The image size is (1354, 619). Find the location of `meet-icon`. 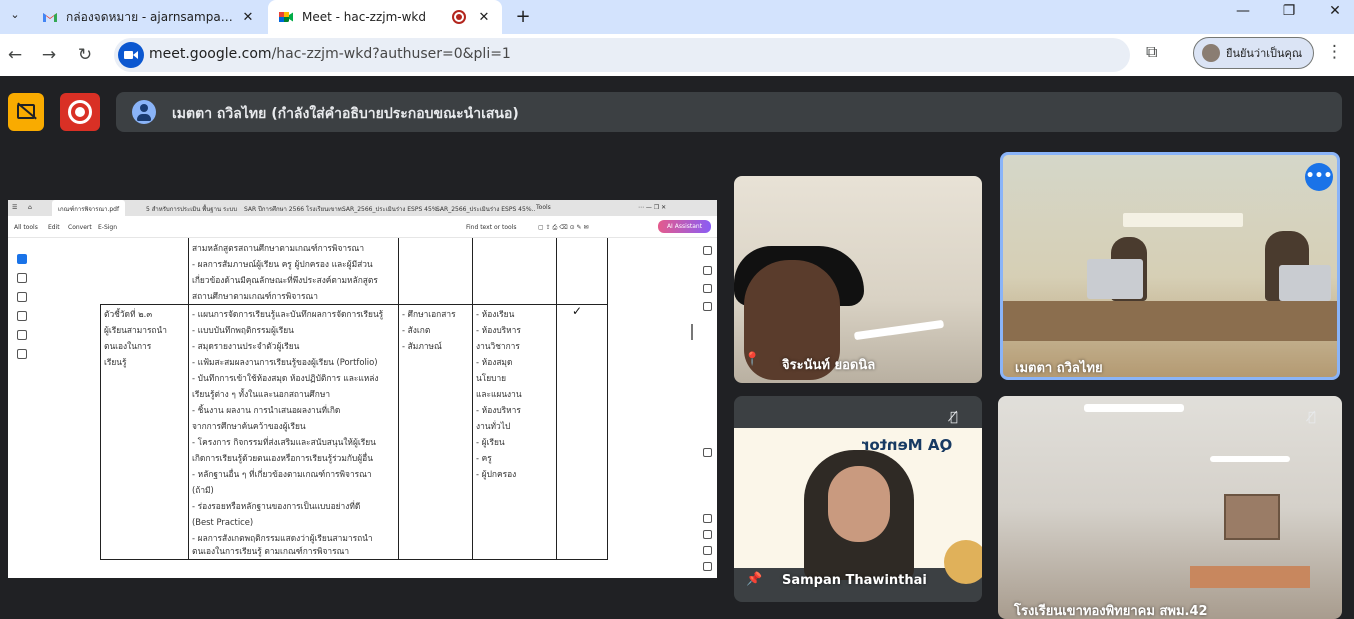

meet-icon is located at coordinates (286, 17).